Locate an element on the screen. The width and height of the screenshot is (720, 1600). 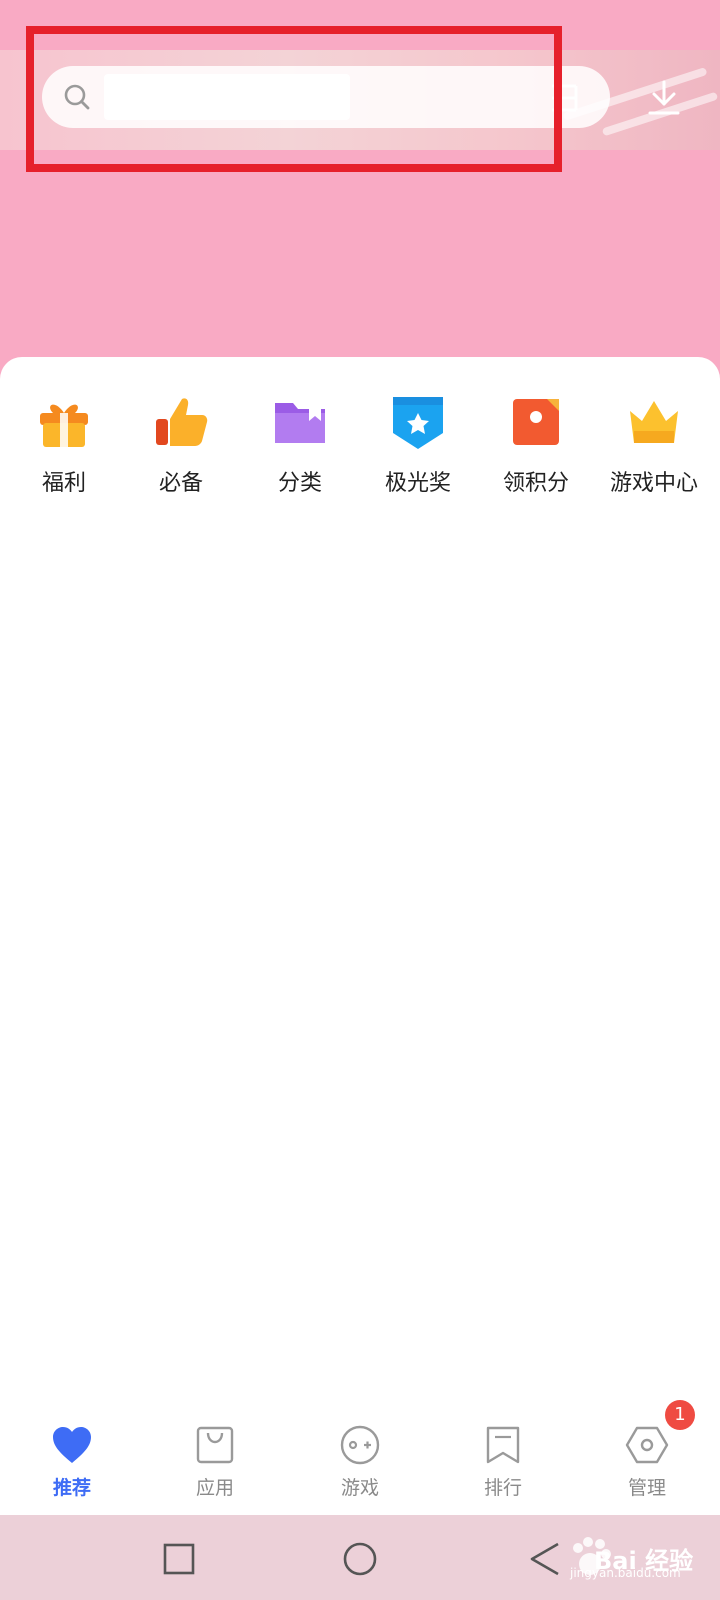
back-triangle-icon is located at coordinates (545, 1559).